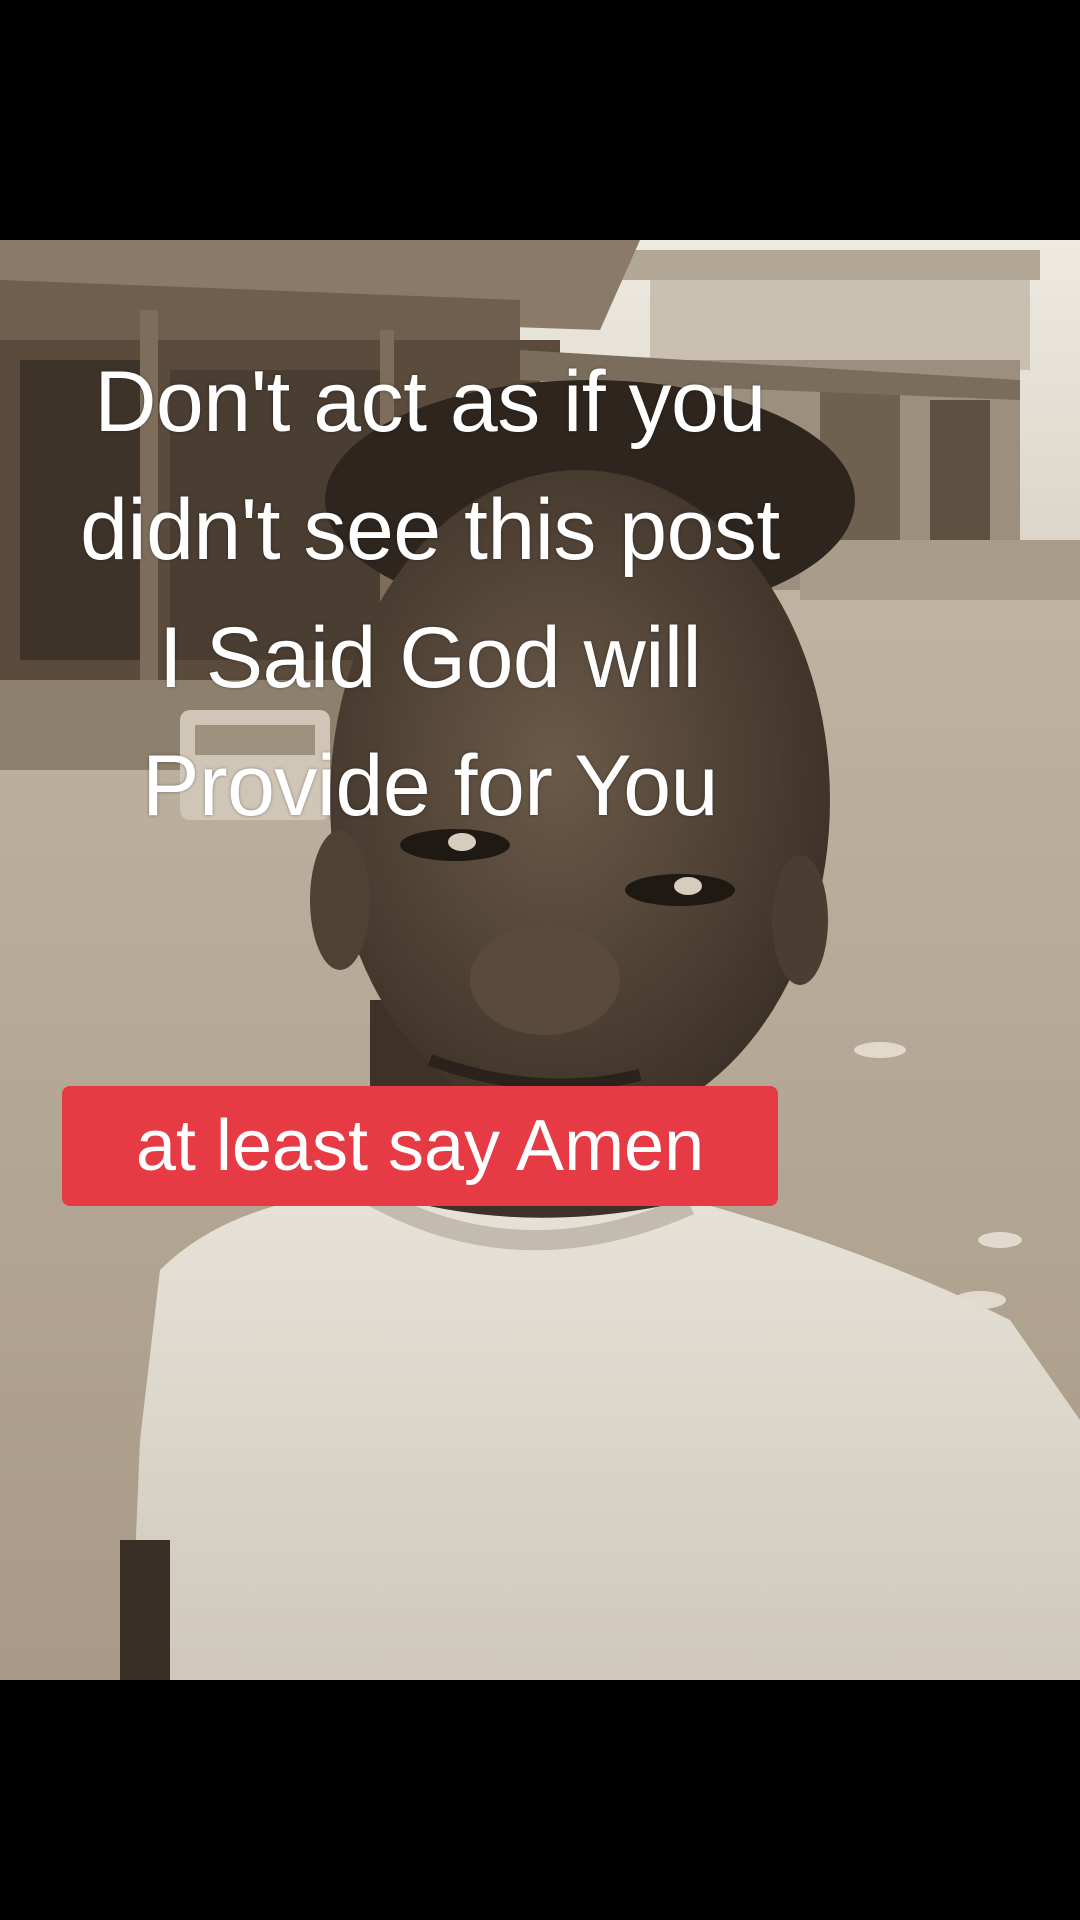  Describe the element at coordinates (430, 786) in the screenshot. I see `caption-line-4: Provide for You` at that location.